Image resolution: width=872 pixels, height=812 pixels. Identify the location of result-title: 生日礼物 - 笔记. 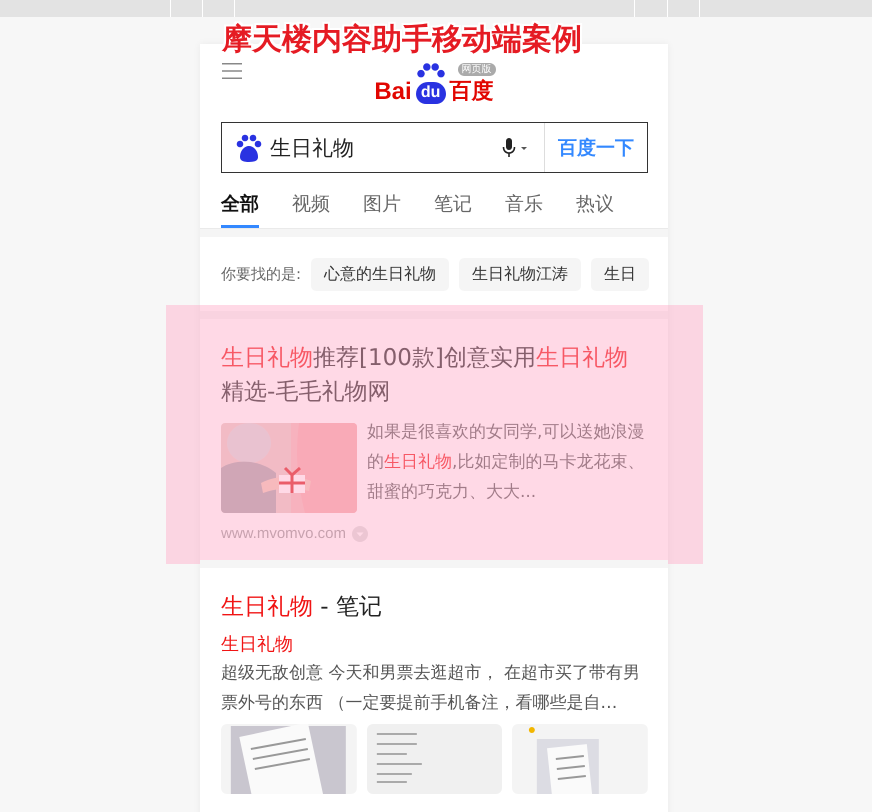
(434, 607).